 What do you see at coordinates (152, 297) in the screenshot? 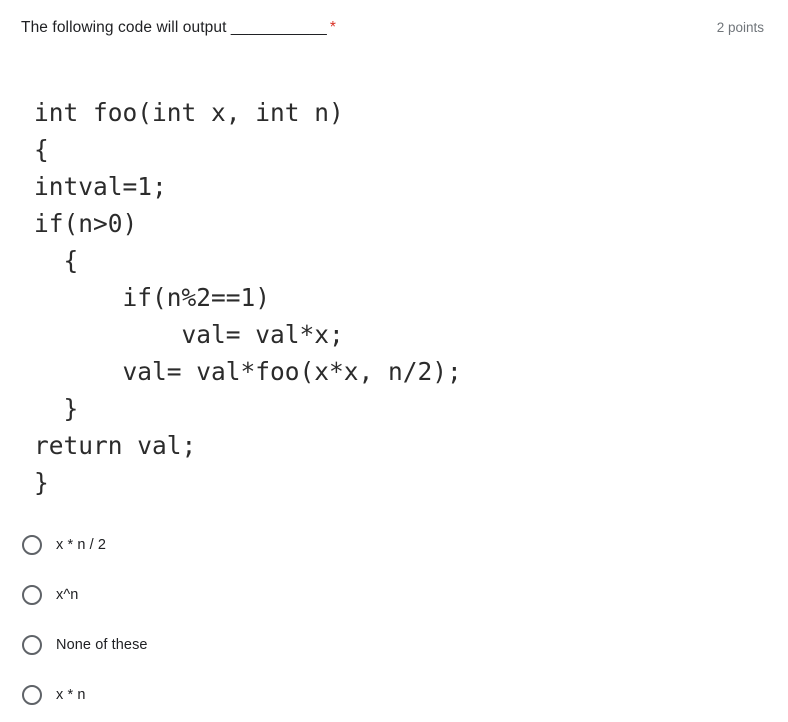
I see `code-line: if(n%2==1)` at bounding box center [152, 297].